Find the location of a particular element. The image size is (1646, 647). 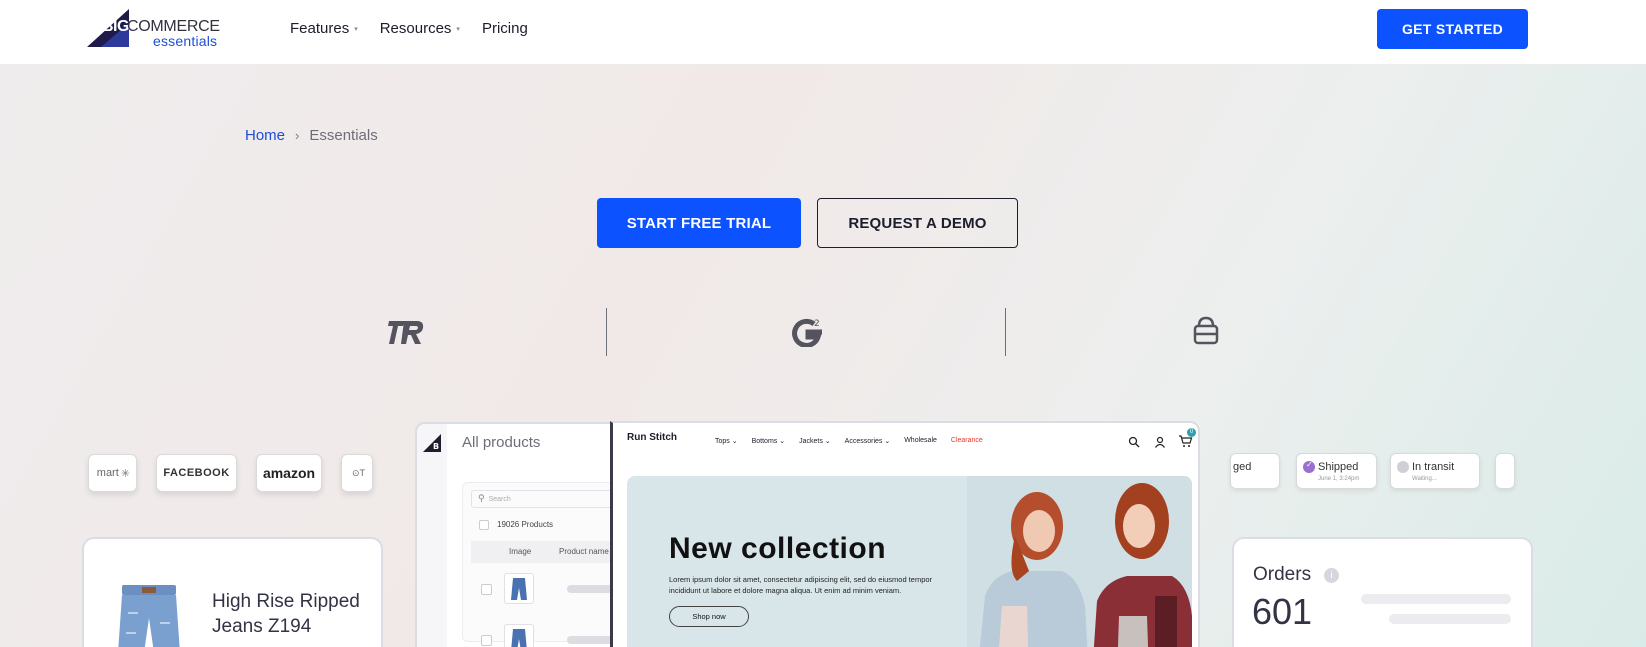

nav-pricing: Pricing is located at coordinates (505, 28).